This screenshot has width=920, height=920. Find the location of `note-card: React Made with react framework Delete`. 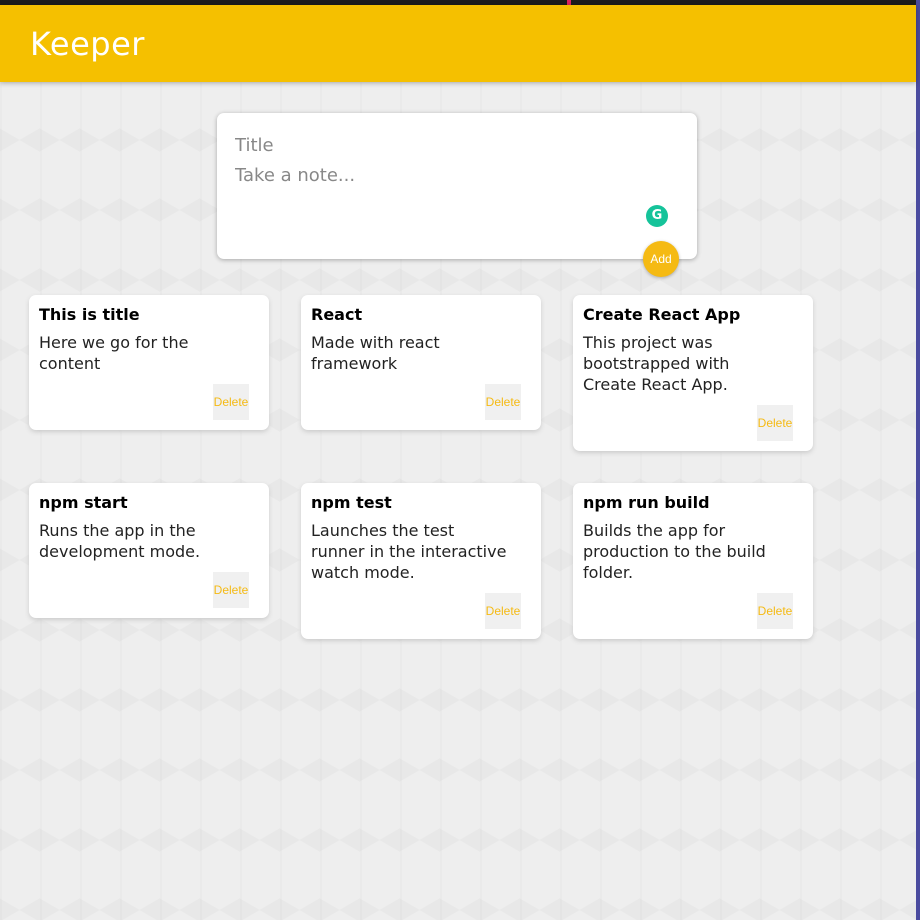

note-card: React Made with react framework Delete is located at coordinates (421, 362).